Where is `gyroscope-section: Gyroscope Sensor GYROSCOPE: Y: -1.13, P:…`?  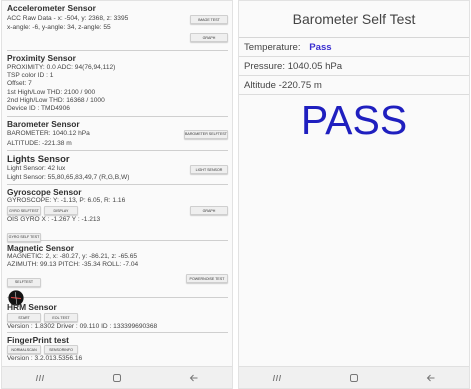
gyroscope-section: Gyroscope Sensor GYROSCOPE: Y: -1.13, P:… is located at coordinates (117, 213).